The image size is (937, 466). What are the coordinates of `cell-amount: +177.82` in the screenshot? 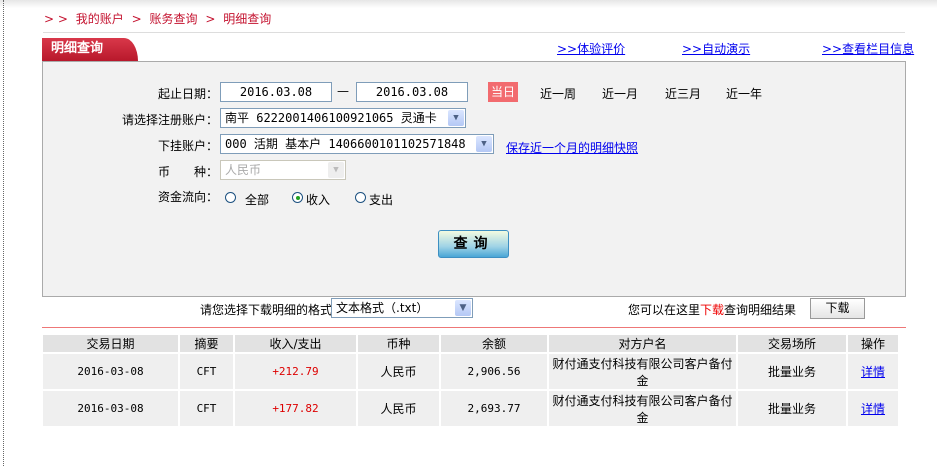 It's located at (296, 407).